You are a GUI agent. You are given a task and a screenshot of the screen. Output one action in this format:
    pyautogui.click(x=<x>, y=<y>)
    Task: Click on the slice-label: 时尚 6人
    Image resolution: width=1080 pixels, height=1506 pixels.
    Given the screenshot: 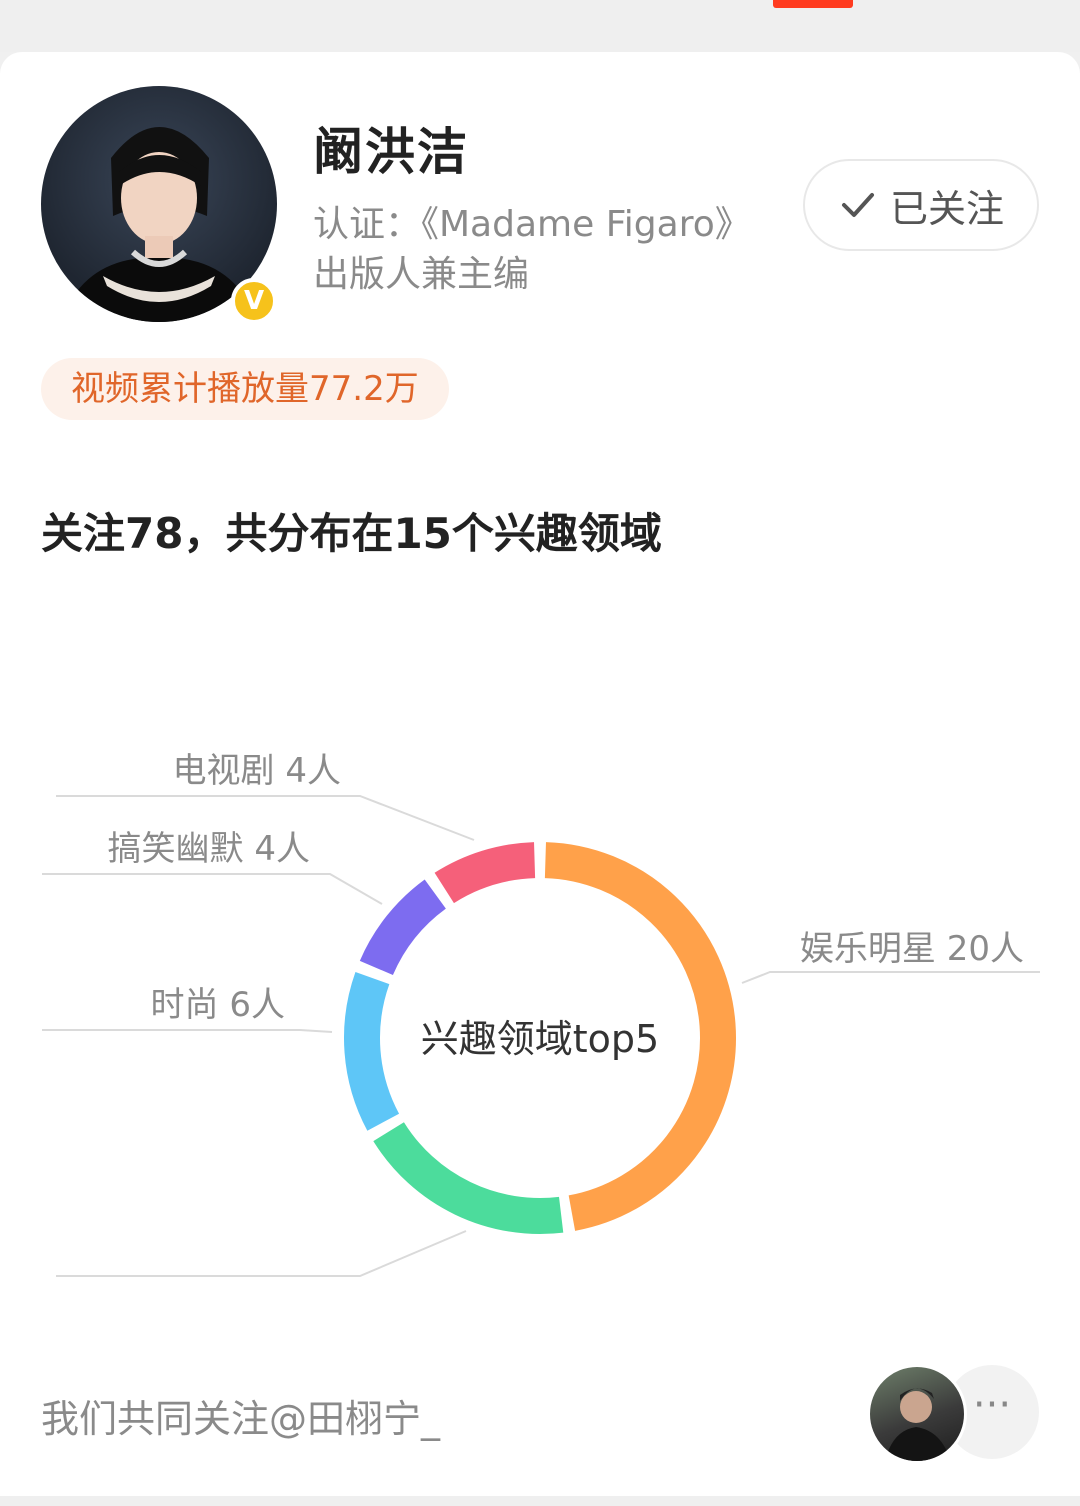 What is the action you would take?
    pyautogui.click(x=218, y=1005)
    